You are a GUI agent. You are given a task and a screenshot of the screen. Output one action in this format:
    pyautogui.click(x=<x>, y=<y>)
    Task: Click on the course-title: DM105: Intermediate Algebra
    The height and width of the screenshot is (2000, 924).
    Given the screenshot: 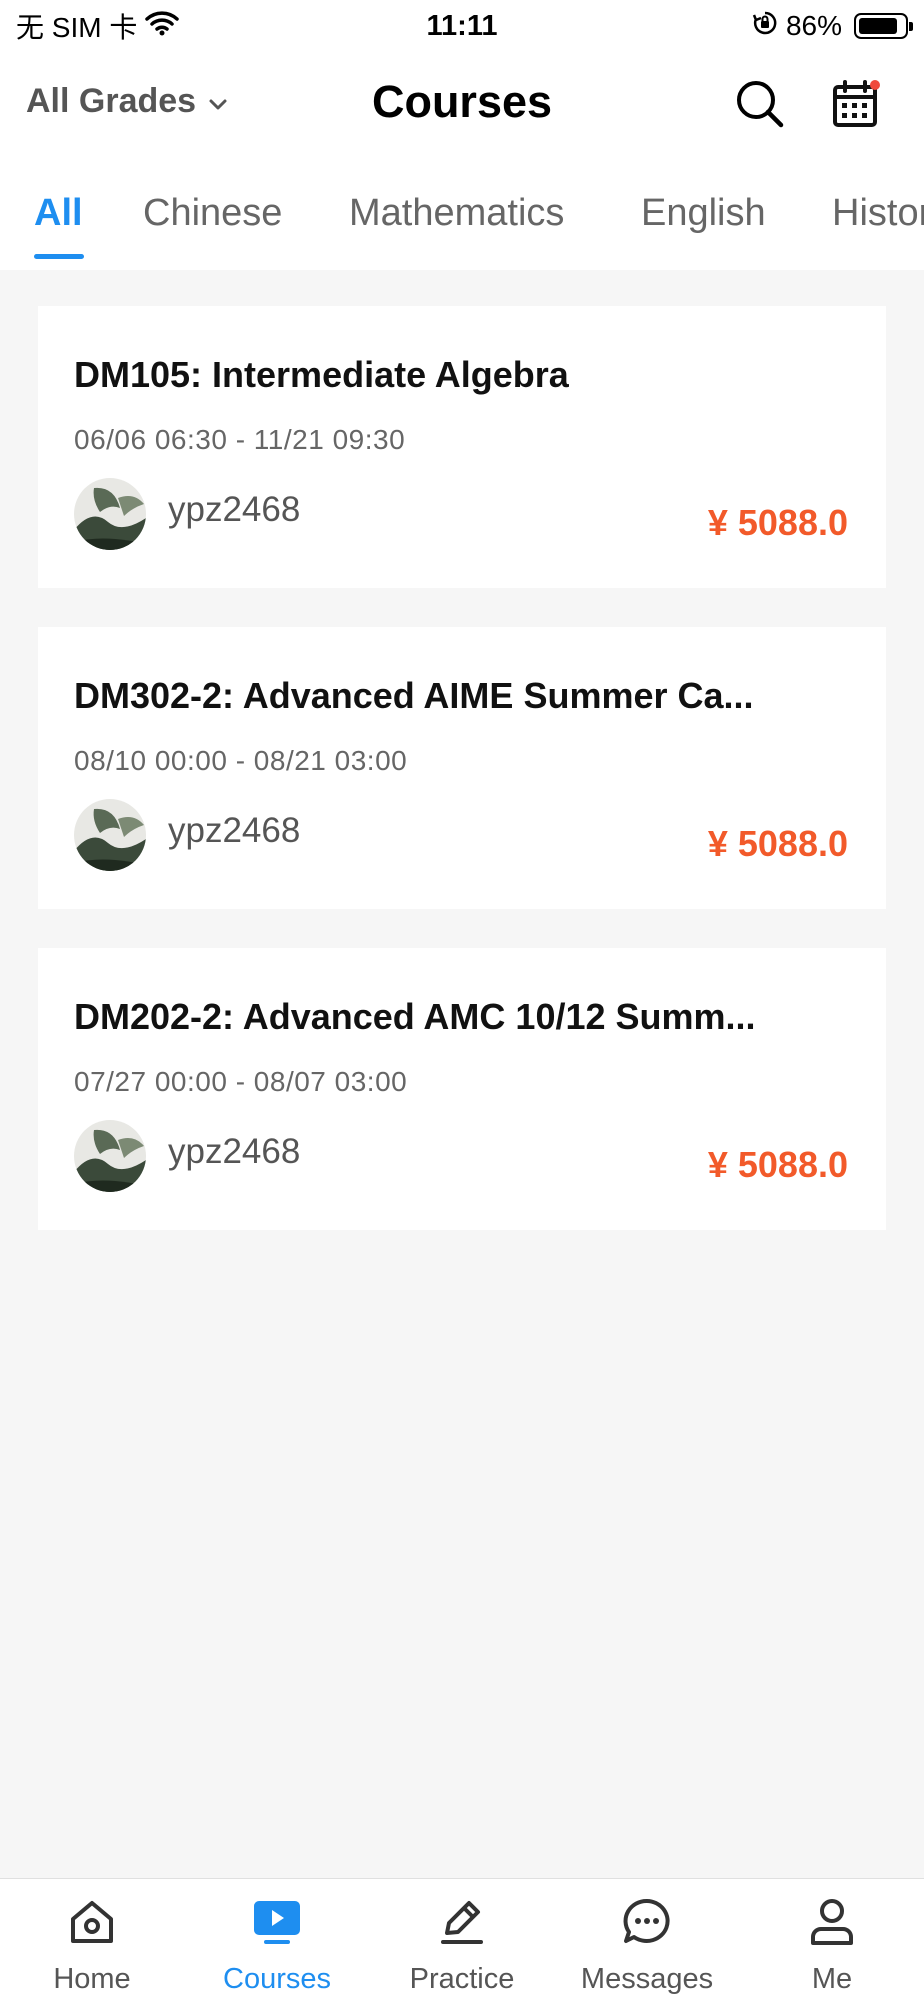 What is the action you would take?
    pyautogui.click(x=321, y=374)
    